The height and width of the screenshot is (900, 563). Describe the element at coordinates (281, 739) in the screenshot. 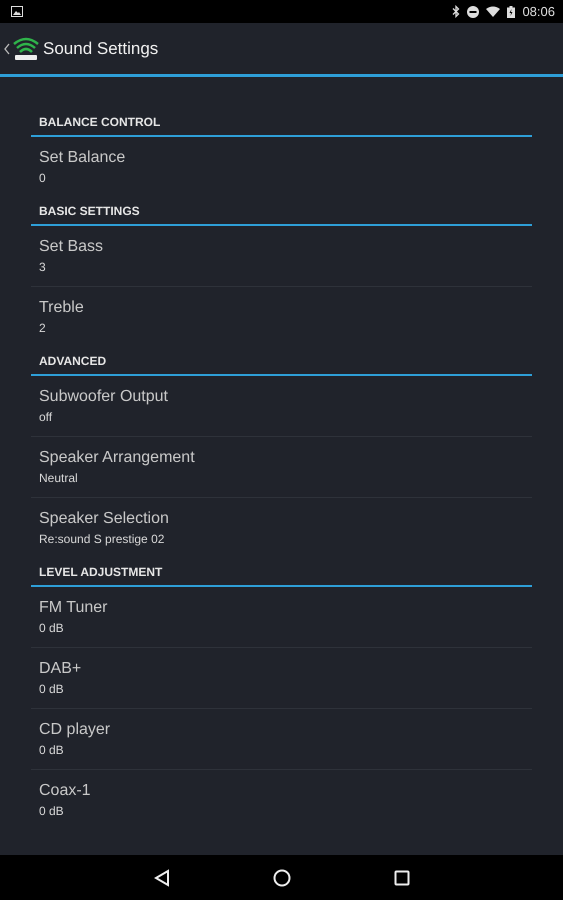

I see `preference-item: CD player 0 dB` at that location.